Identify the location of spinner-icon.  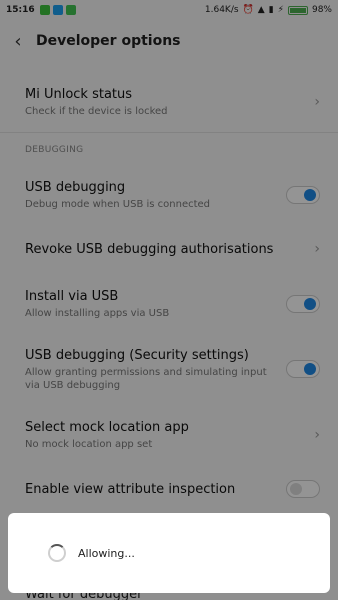
(57, 553).